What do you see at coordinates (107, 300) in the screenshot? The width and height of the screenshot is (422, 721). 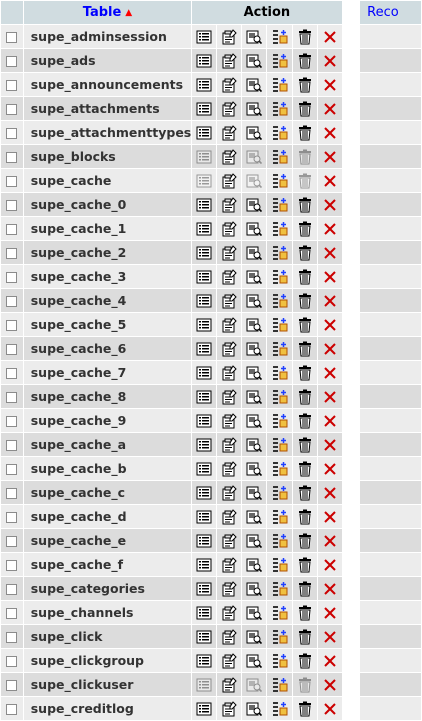 I see `table-name: supe_cache_4` at bounding box center [107, 300].